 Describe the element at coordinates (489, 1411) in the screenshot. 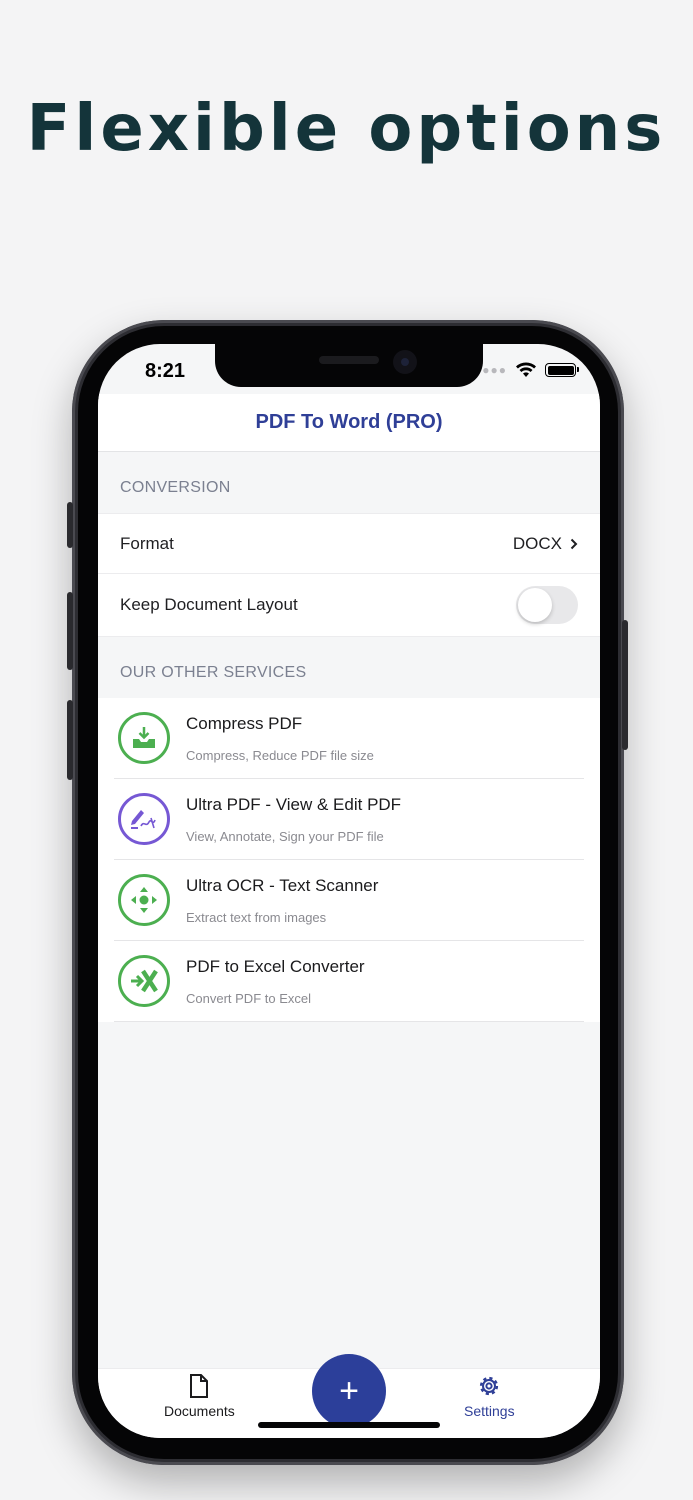

I see `tab-settings-label: Settings` at that location.